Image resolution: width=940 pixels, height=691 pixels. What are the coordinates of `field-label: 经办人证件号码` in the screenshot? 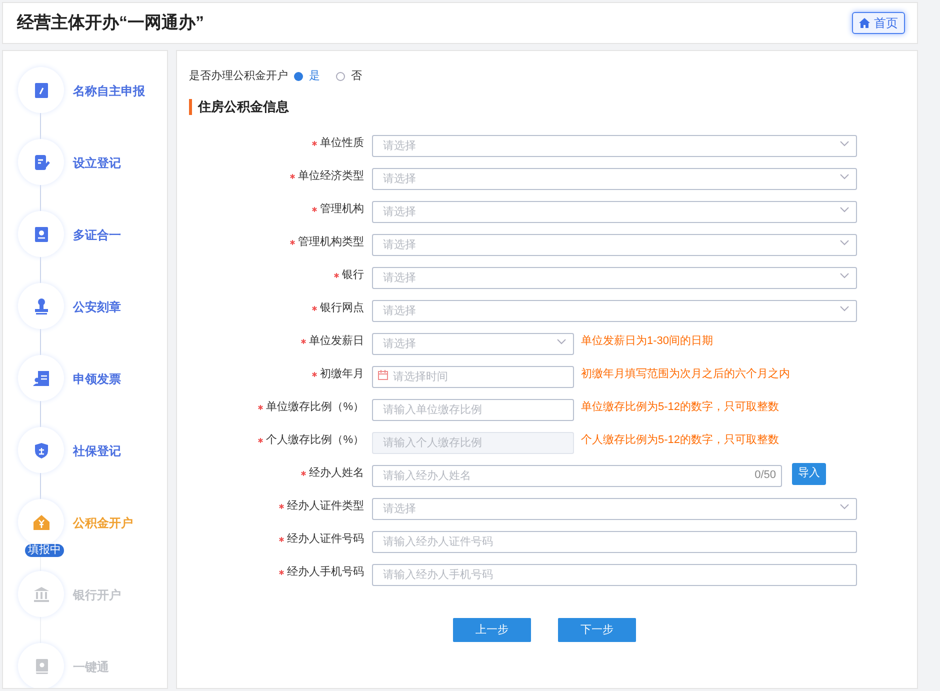 It's located at (325, 540).